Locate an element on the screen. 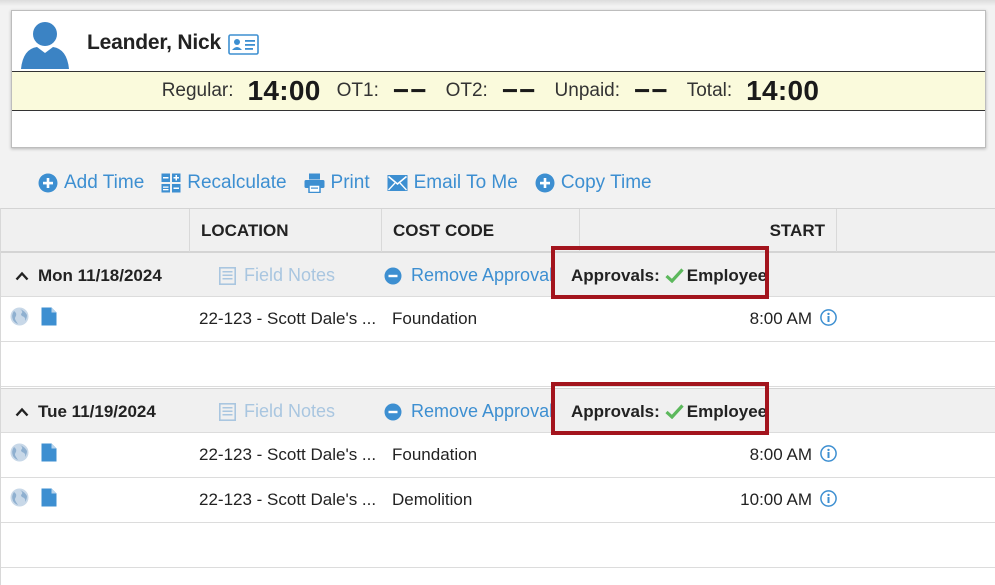  unpaid-value: −− is located at coordinates (651, 90).